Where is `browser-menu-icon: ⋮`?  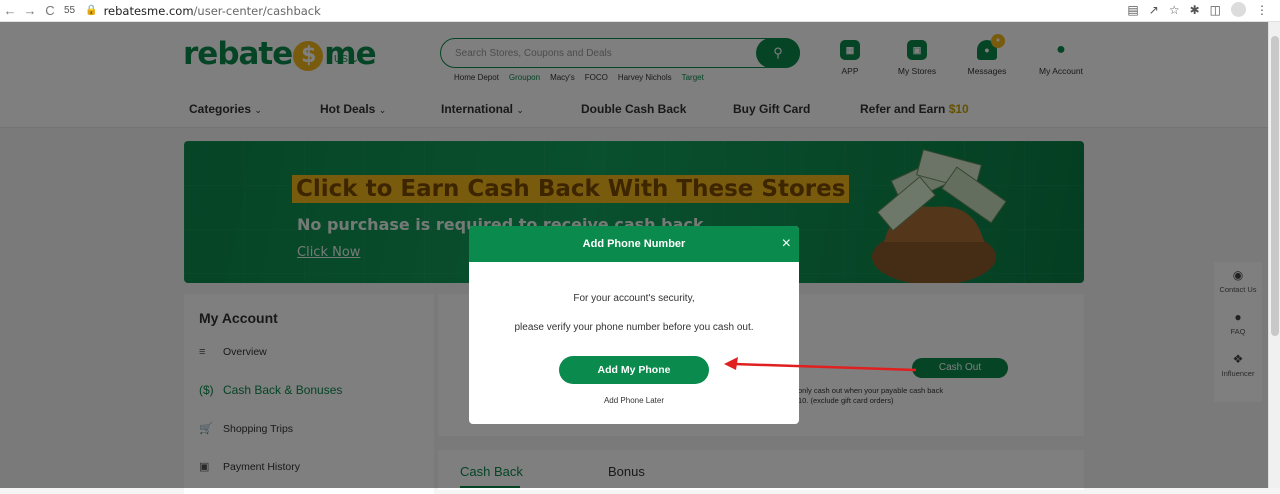
browser-menu-icon: ⋮ is located at coordinates (1262, 10).